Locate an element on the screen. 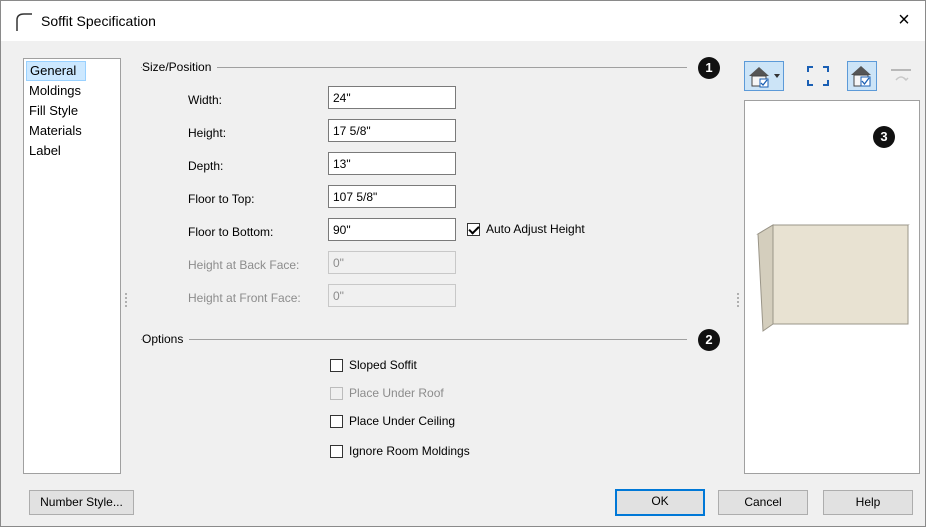 This screenshot has width=926, height=527. floor-to-top-label: Floor to Top: is located at coordinates (221, 199).